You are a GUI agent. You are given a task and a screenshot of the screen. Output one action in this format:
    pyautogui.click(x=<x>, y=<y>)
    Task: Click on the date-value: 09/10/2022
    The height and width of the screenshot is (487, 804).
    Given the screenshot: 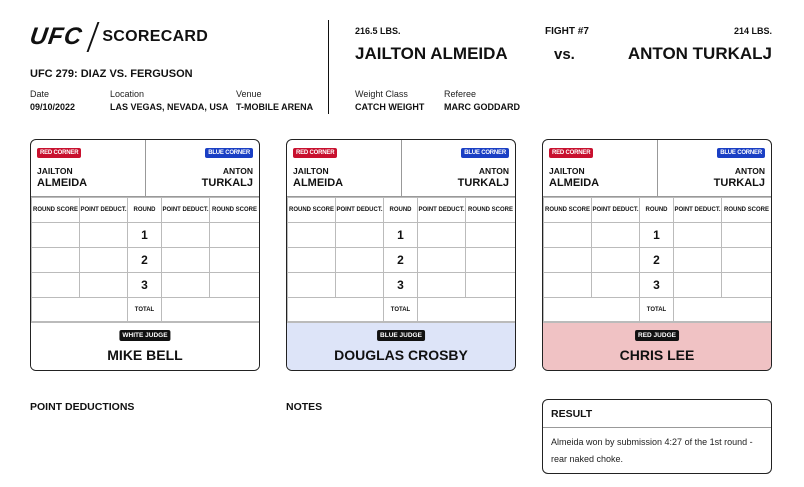 What is the action you would take?
    pyautogui.click(x=53, y=107)
    